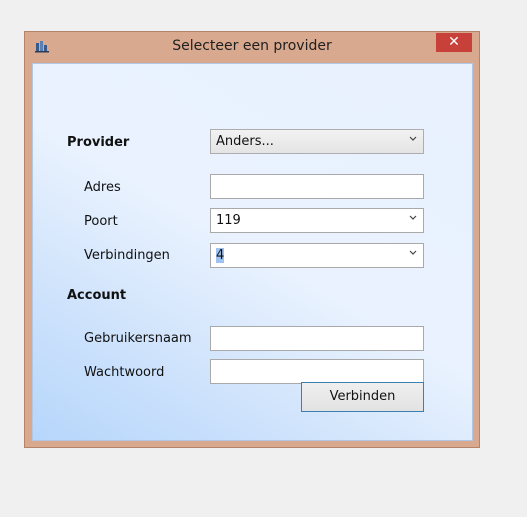 Image resolution: width=527 pixels, height=517 pixels. I want to click on port-value: 119, so click(228, 220).